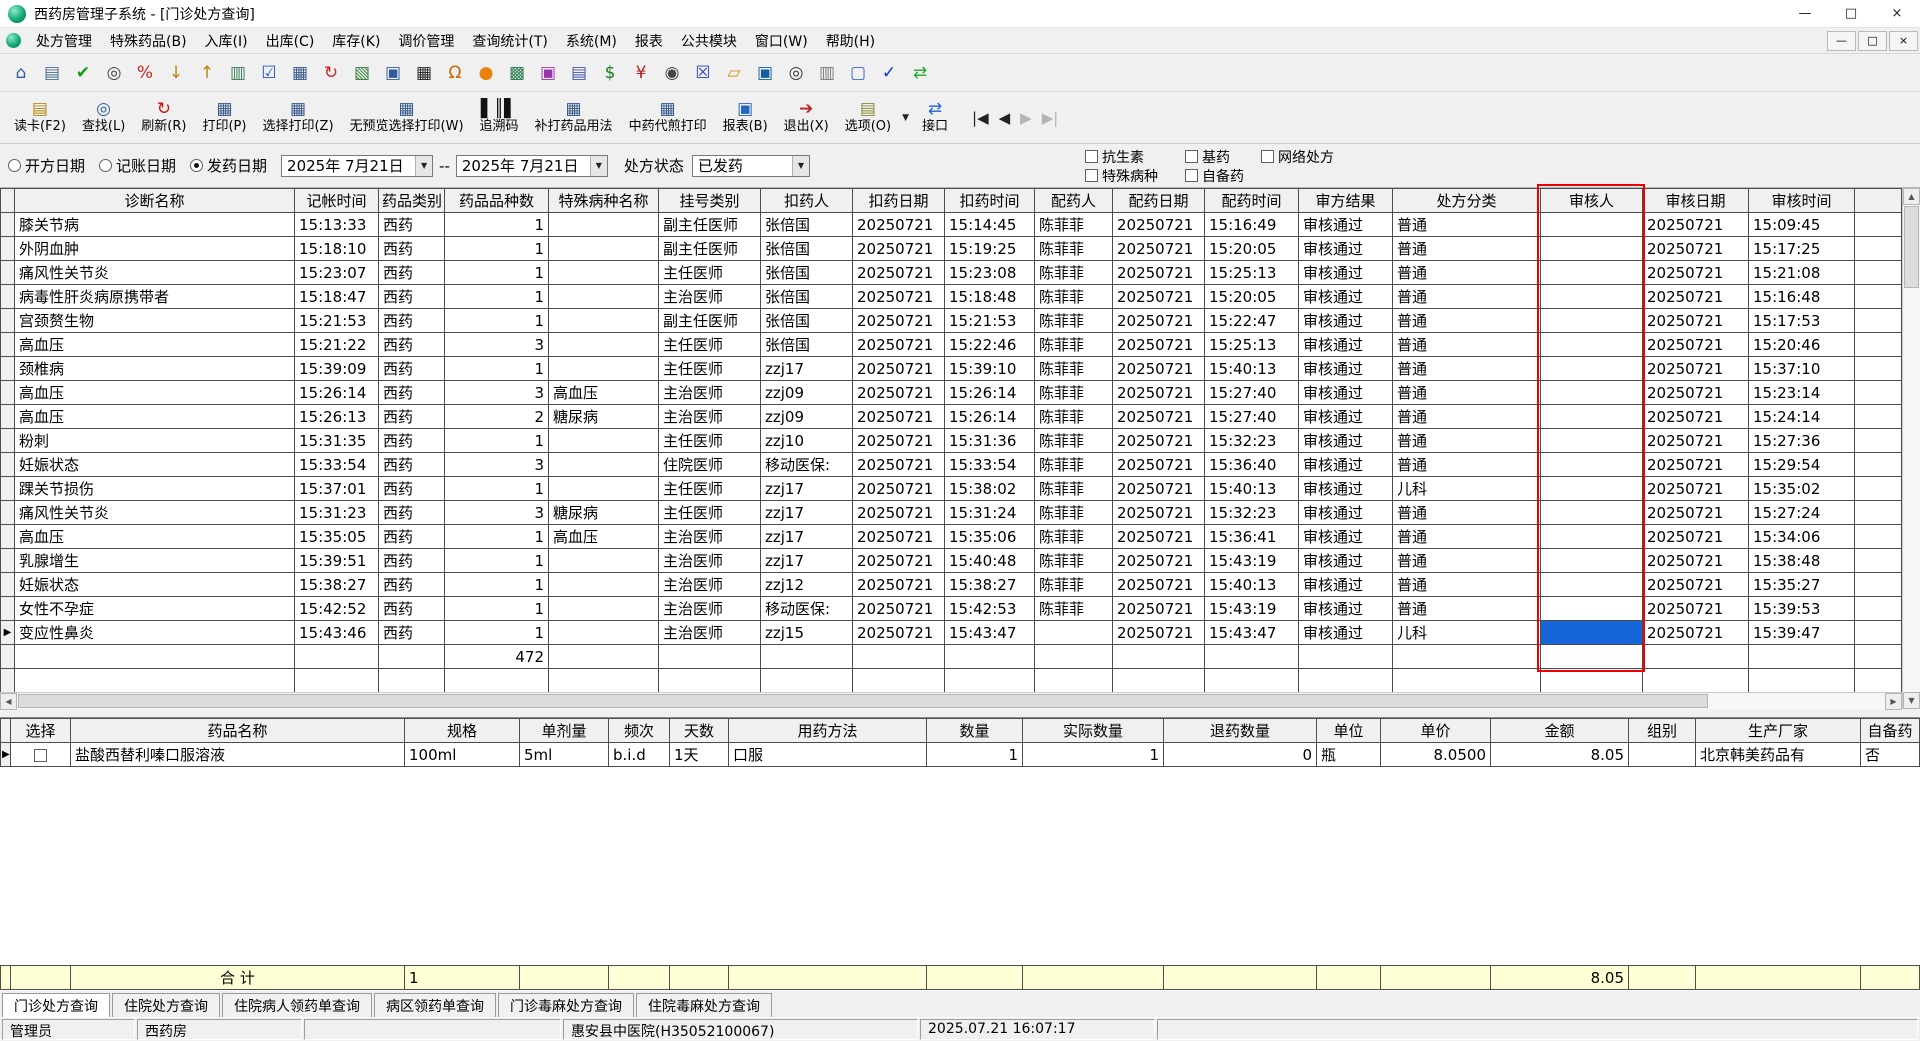 The width and height of the screenshot is (1920, 1041). Describe the element at coordinates (1801, 416) in the screenshot. I see `grid-cell: 15:24:14` at that location.